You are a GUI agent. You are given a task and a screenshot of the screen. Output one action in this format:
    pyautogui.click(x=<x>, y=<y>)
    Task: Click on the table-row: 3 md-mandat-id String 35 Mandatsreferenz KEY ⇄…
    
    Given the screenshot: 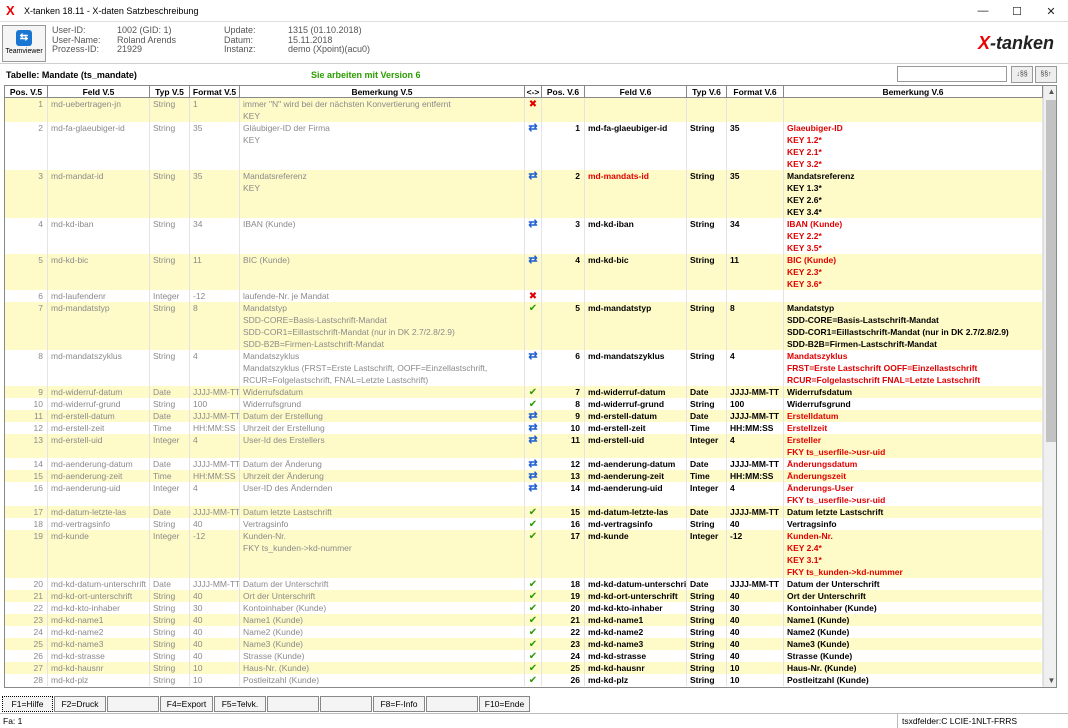 What is the action you would take?
    pyautogui.click(x=524, y=194)
    